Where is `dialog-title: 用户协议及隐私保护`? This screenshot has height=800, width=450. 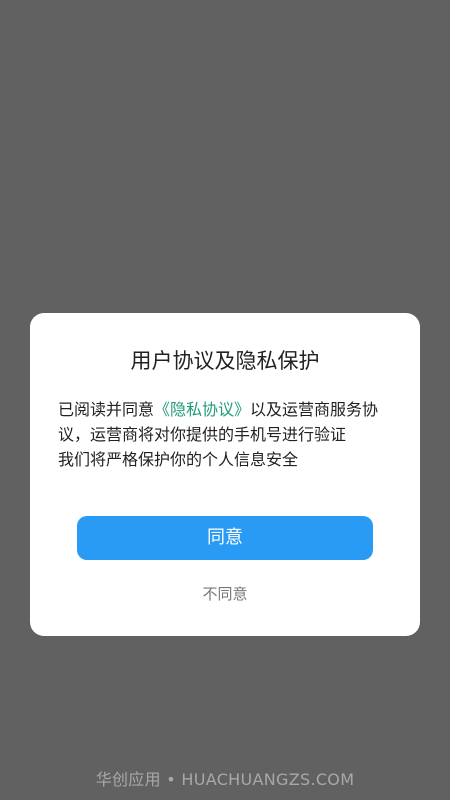 dialog-title: 用户协议及隐私保护 is located at coordinates (225, 361).